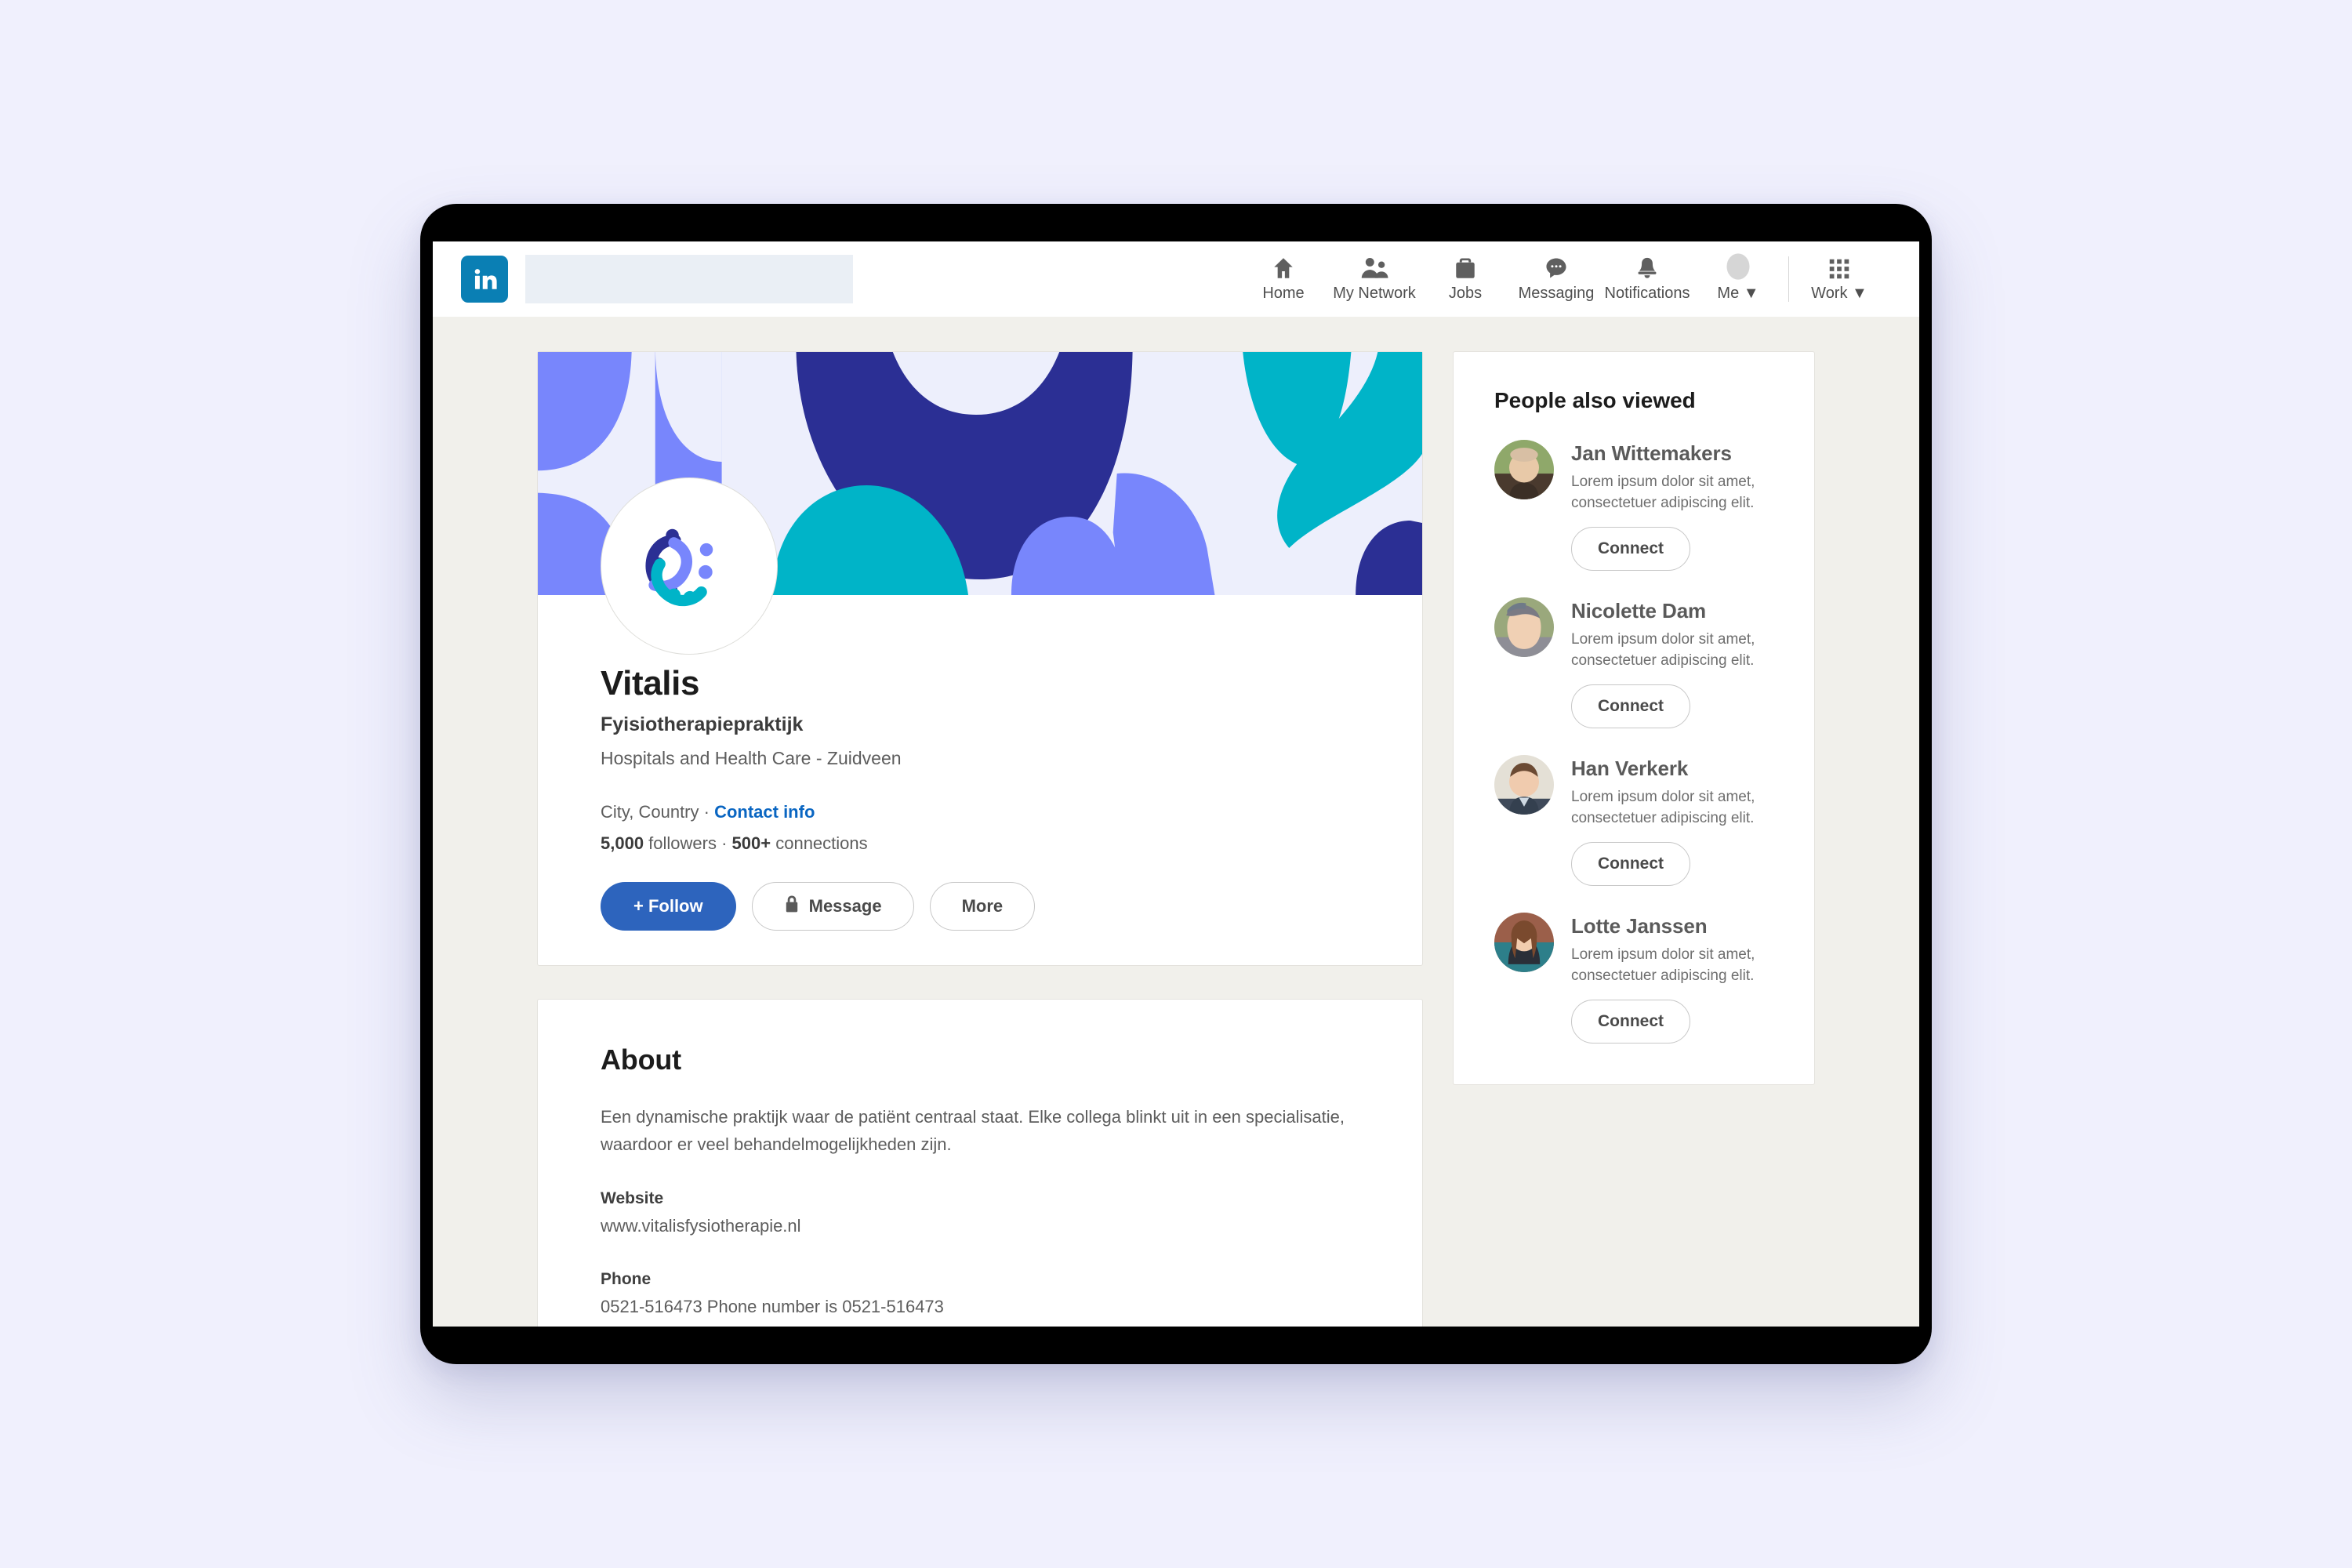 The width and height of the screenshot is (2352, 1568). Describe the element at coordinates (658, 811) in the screenshot. I see `company-location-text: City, Country ·` at that location.